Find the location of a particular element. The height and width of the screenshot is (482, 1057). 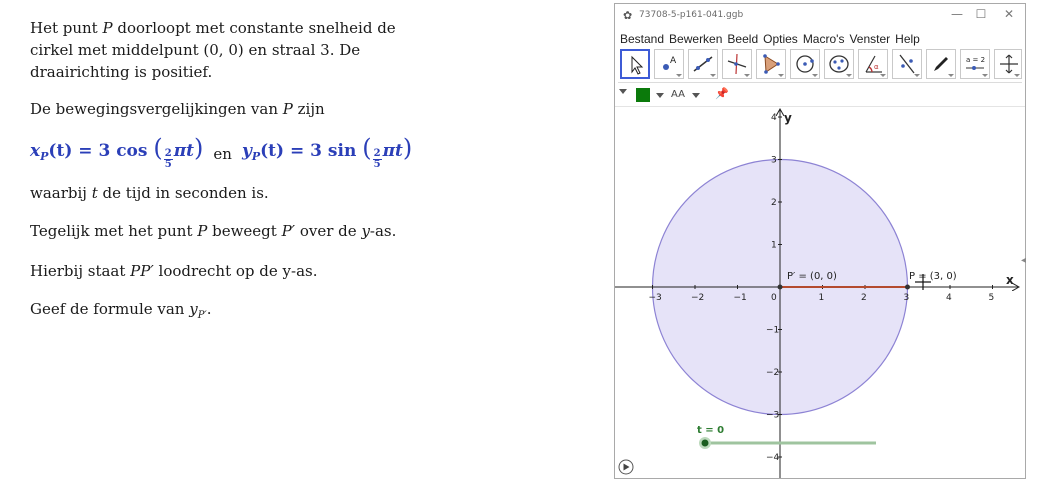

menu-venster: Venster is located at coordinates (869, 39).